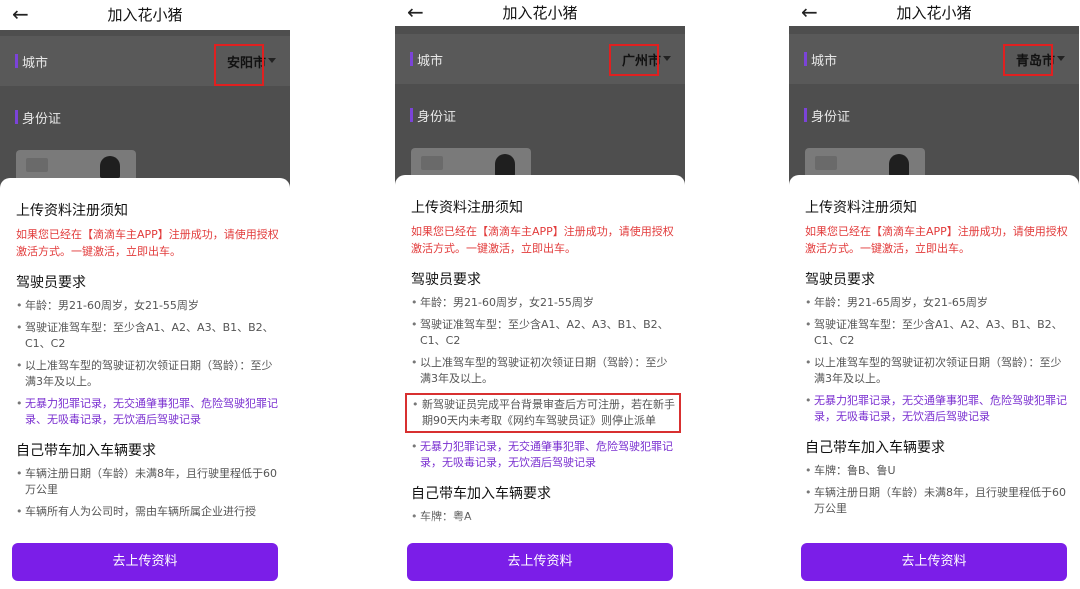 This screenshot has height=589, width=1080. I want to click on list-item: 年龄：男21-65周岁，女21-65周岁, so click(937, 303).